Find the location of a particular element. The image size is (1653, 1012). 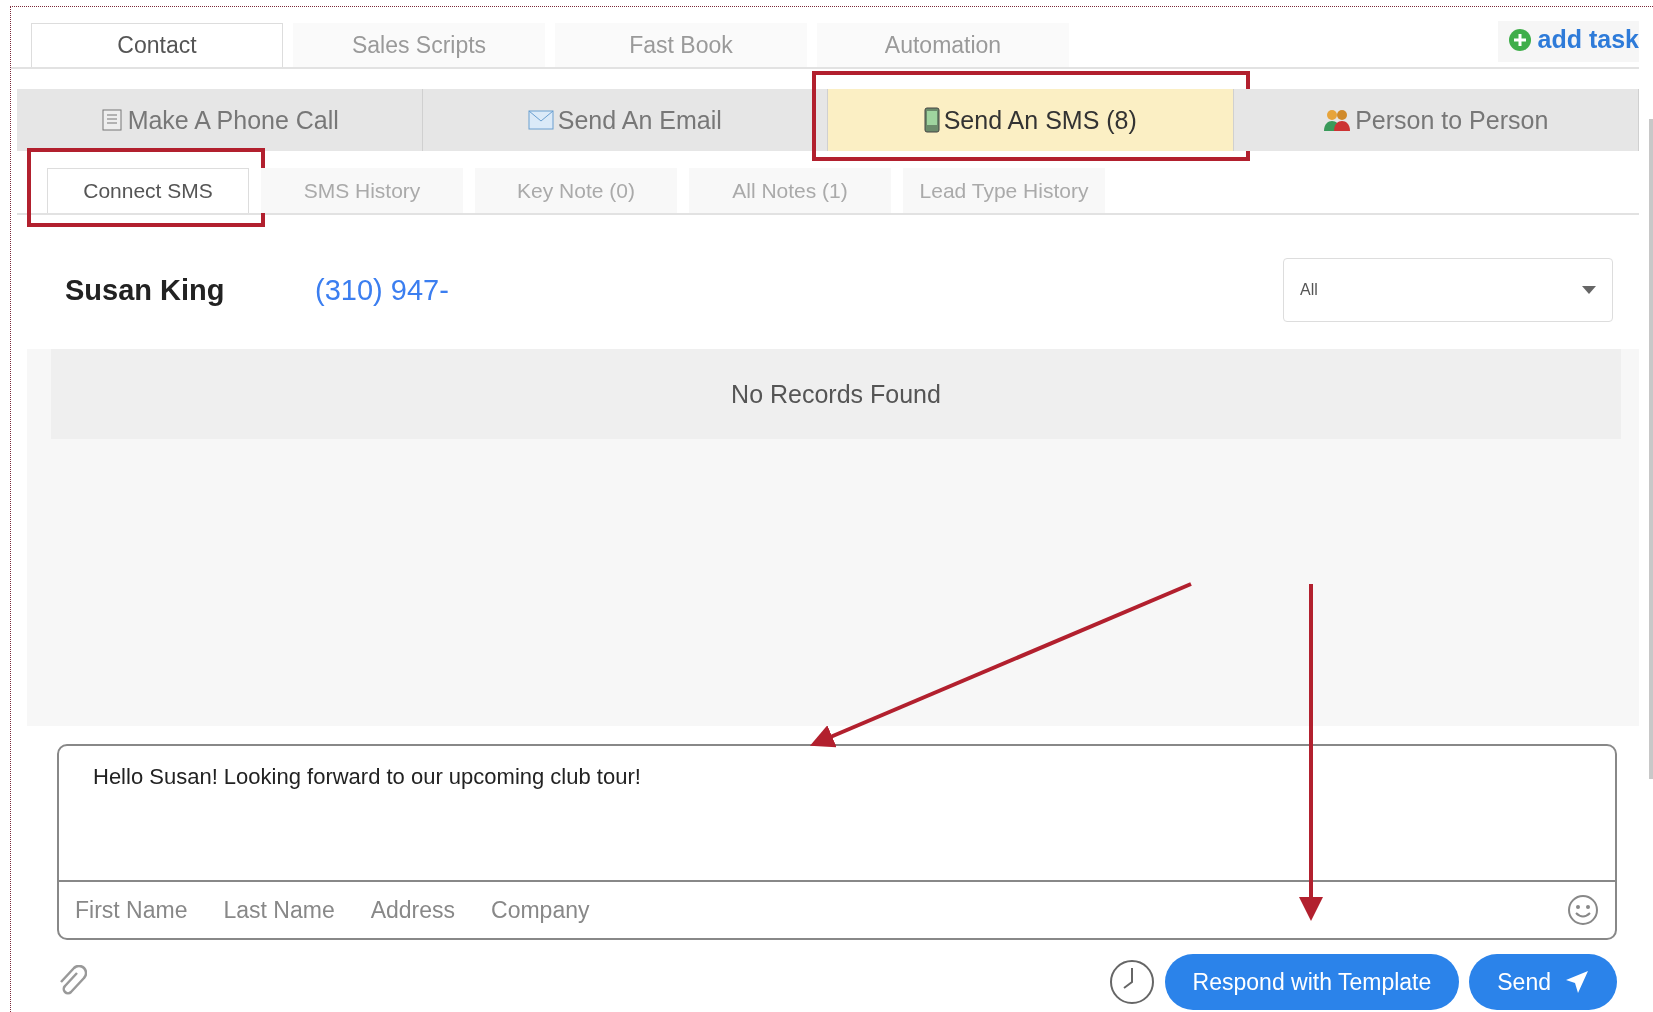

message-field: Hello Susan! Looking forward to our upcoming club tour! is located at coordinates (837, 814).